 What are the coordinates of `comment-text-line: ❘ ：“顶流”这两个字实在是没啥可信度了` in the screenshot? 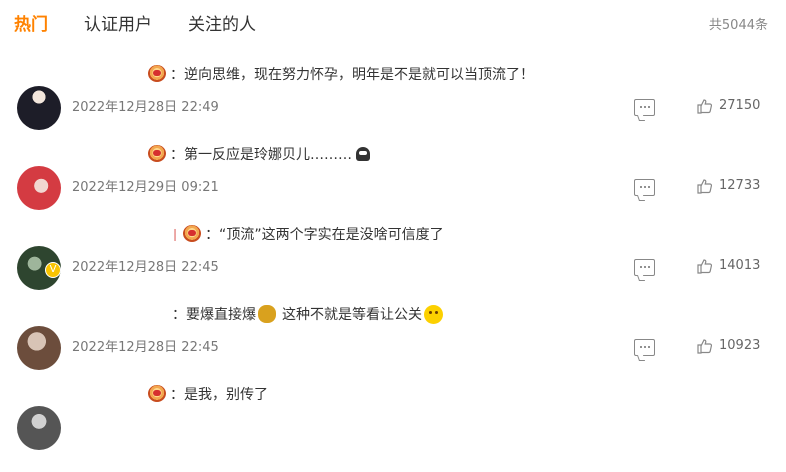 It's located at (307, 234).